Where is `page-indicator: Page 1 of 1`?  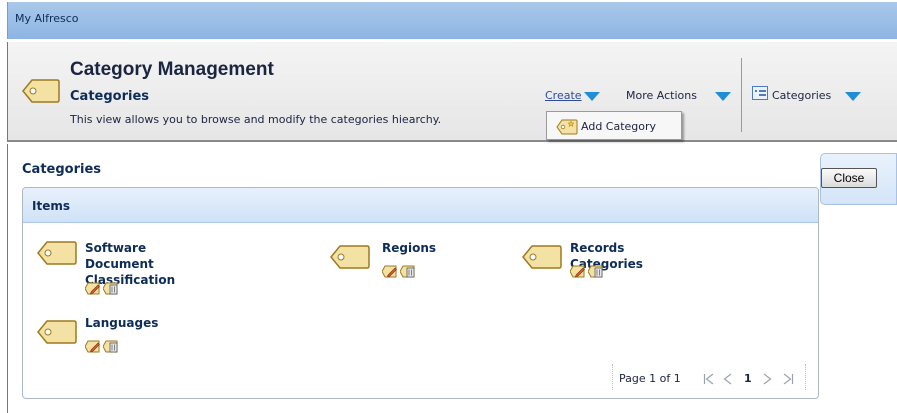 page-indicator: Page 1 of 1 is located at coordinates (650, 378).